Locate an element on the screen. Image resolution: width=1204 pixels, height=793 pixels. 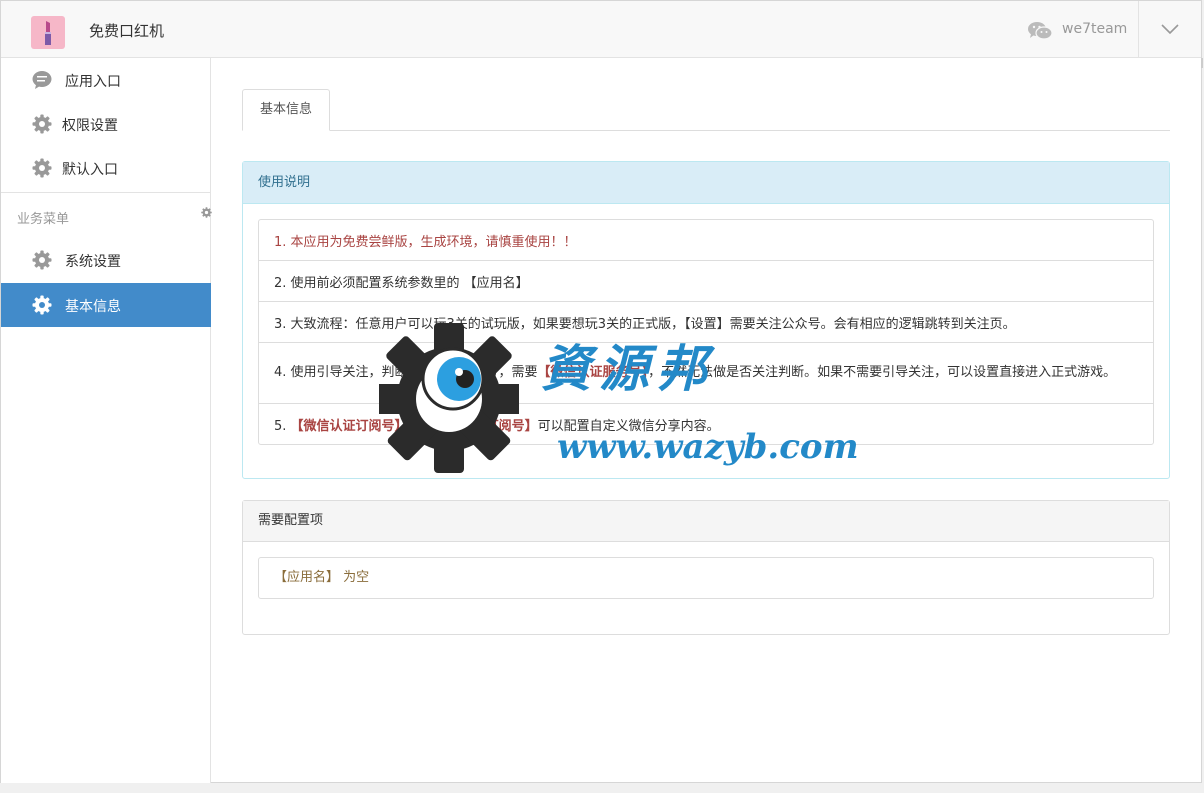
list-item: 5. 【微信认证订阅号】或【微信认证订阅号】可以配置自定义微信分享内容。 is located at coordinates (706, 424).